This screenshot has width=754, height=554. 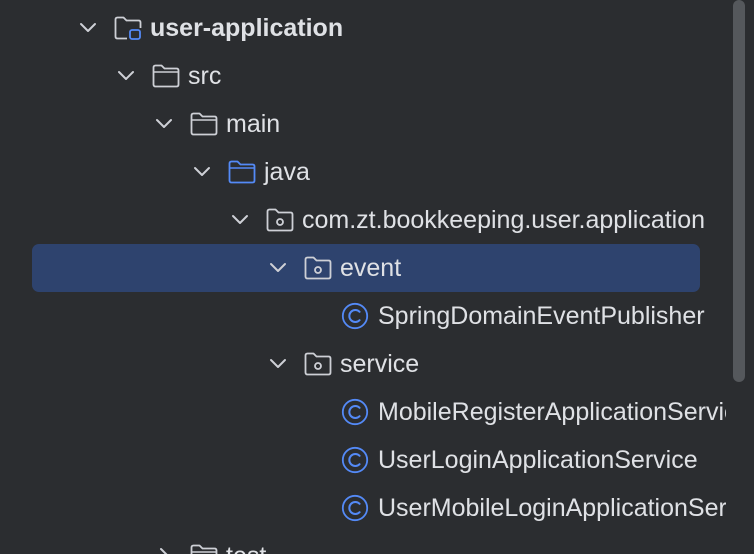 I want to click on vertical-scrollbar, so click(x=739, y=191).